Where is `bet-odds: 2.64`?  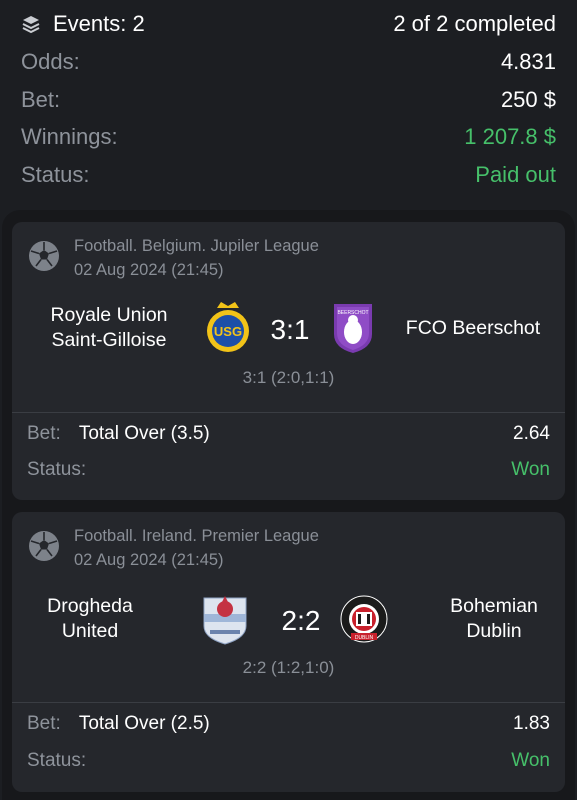 bet-odds: 2.64 is located at coordinates (531, 433).